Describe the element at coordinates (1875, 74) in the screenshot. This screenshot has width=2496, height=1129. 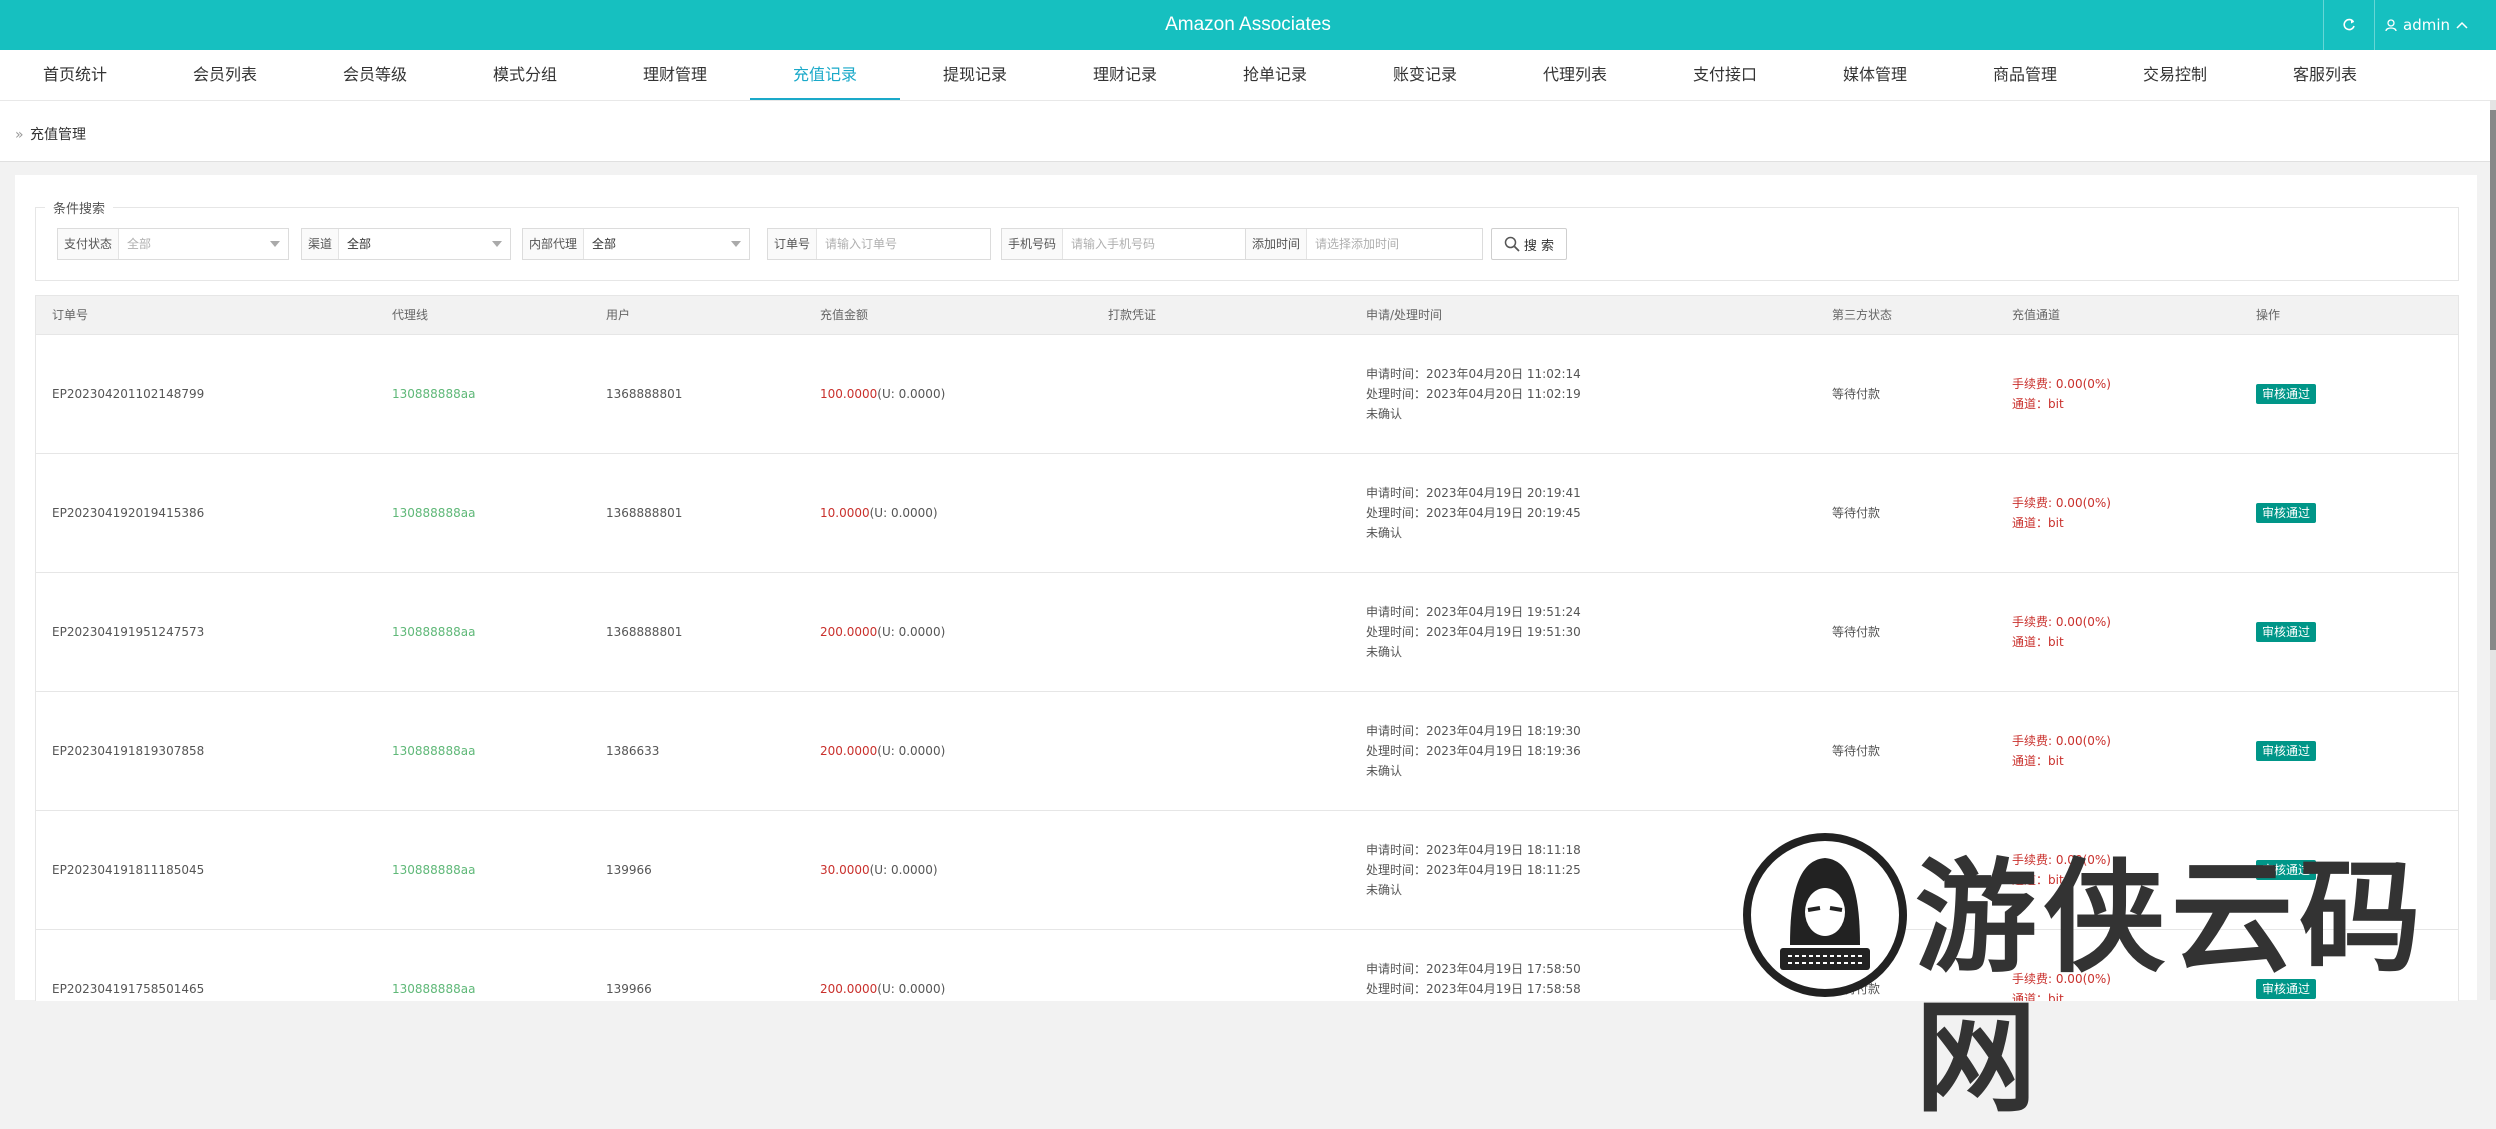
I see `tab-12: 媒体管理` at that location.